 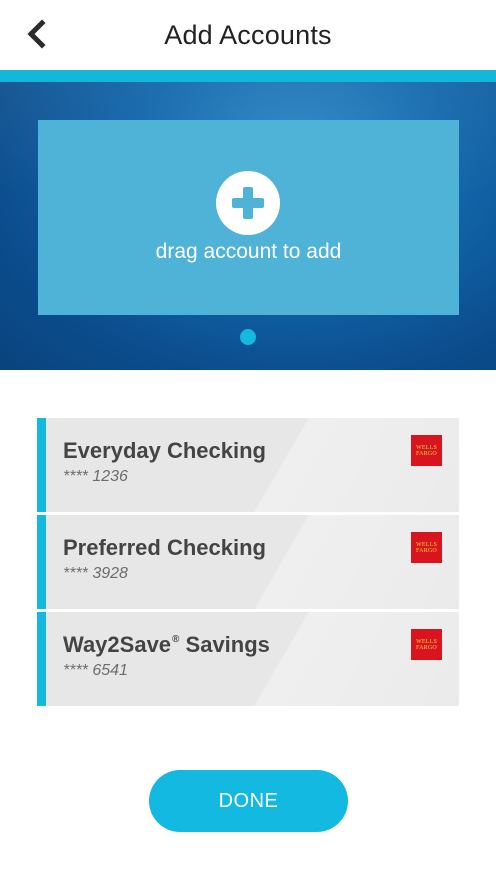 What do you see at coordinates (248, 465) in the screenshot?
I see `account-card: Everyday Checking **** 1236 WELLS FARGO` at bounding box center [248, 465].